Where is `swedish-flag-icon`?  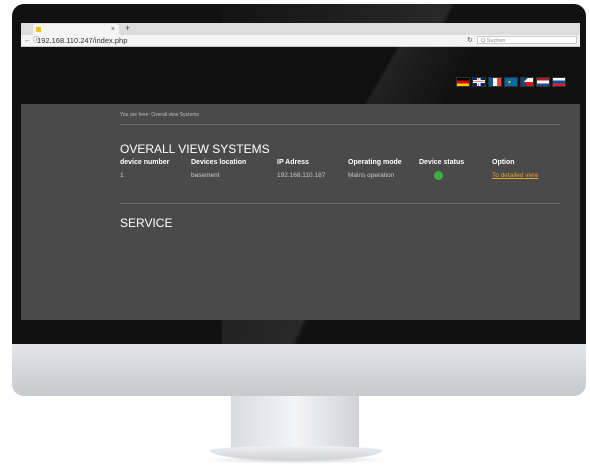 swedish-flag-icon is located at coordinates (511, 82).